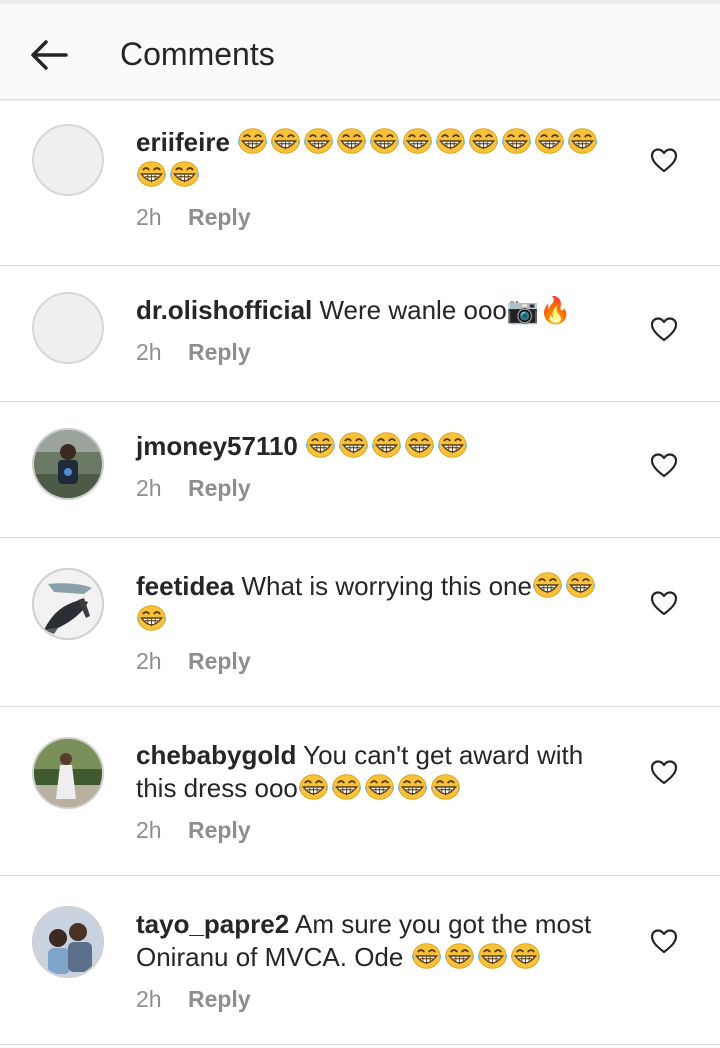 The image size is (720, 1048). Describe the element at coordinates (379, 603) in the screenshot. I see `comment-text: feetidea What is worrying this one` at that location.